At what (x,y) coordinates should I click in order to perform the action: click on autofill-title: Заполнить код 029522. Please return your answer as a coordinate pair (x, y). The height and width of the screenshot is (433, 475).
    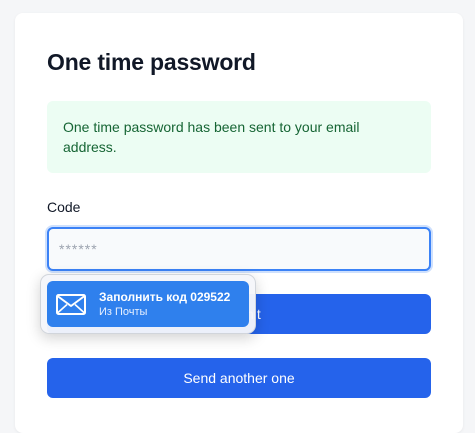
    Looking at the image, I should click on (165, 296).